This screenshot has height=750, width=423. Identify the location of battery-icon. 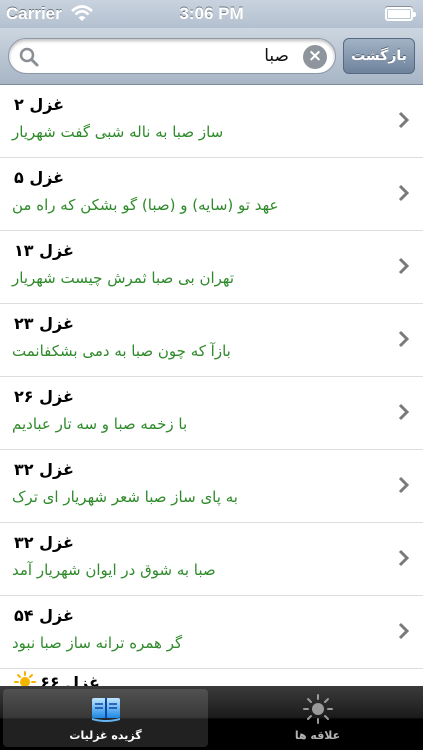
(400, 14).